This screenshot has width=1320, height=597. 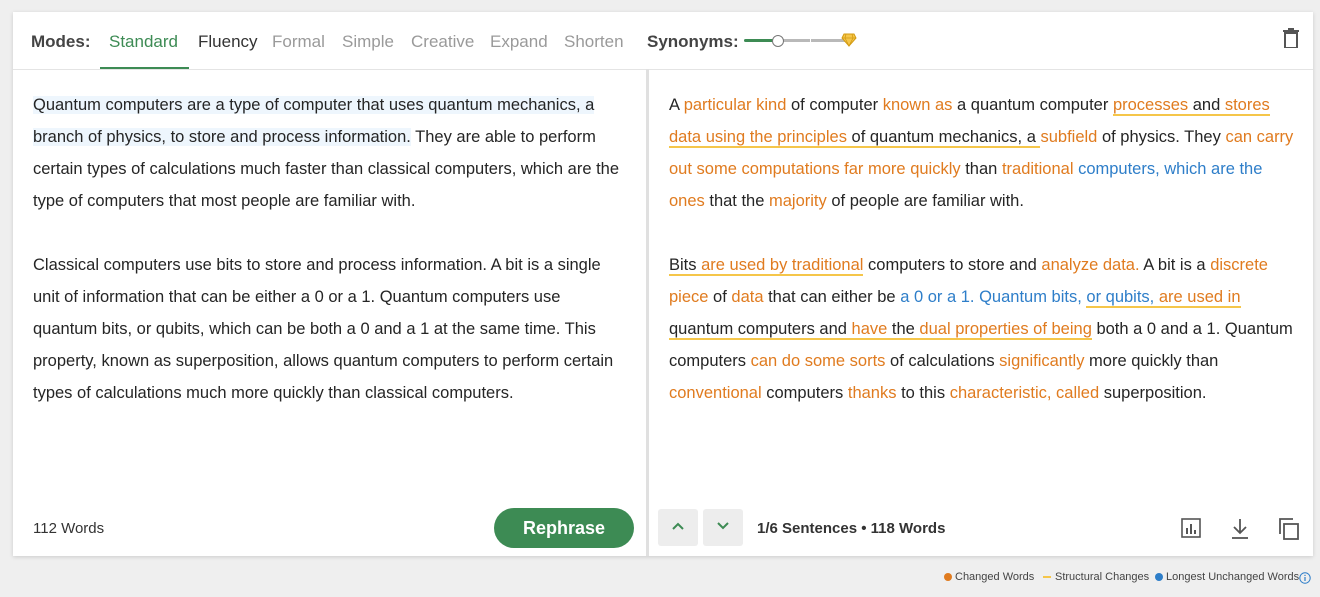 I want to click on output-word: computers, so click(x=804, y=393).